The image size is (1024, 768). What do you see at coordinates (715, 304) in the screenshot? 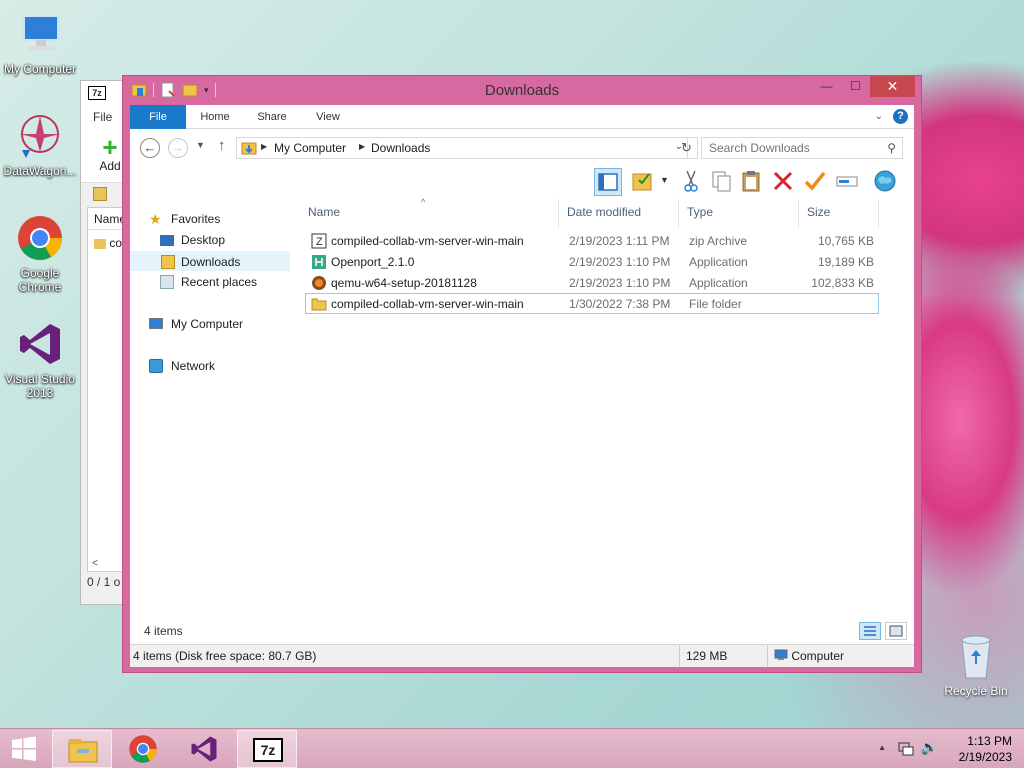
I see `file-type: File folder` at bounding box center [715, 304].